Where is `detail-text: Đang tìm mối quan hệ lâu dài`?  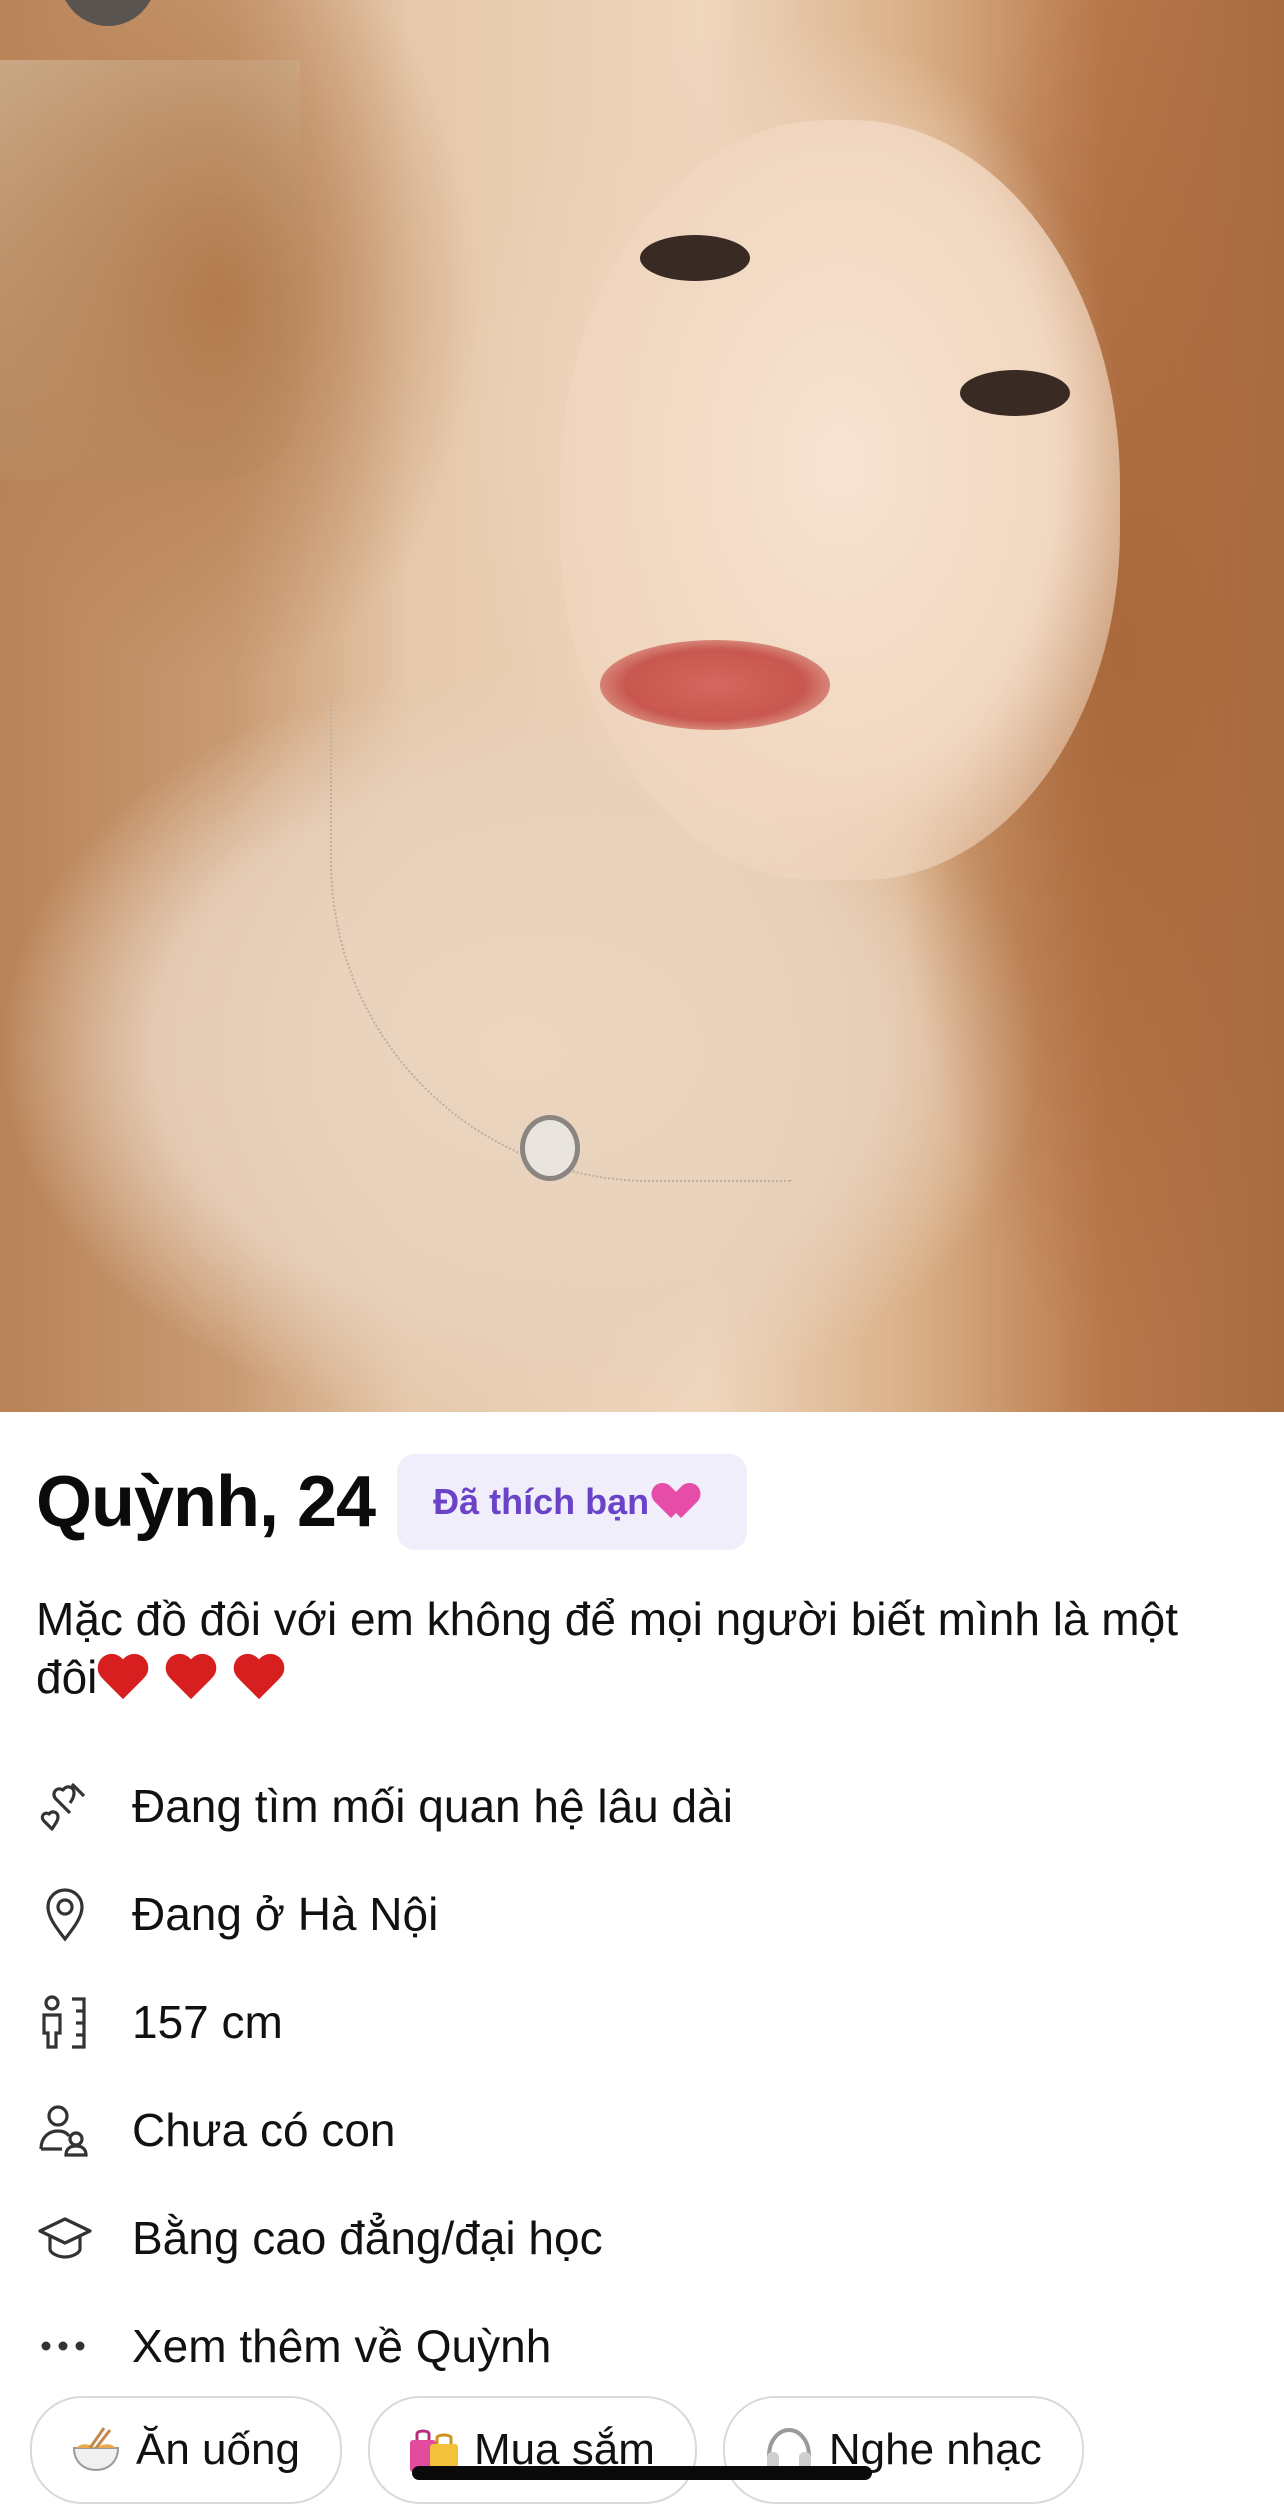
detail-text: Đang tìm mối quan hệ lâu dài is located at coordinates (432, 1806).